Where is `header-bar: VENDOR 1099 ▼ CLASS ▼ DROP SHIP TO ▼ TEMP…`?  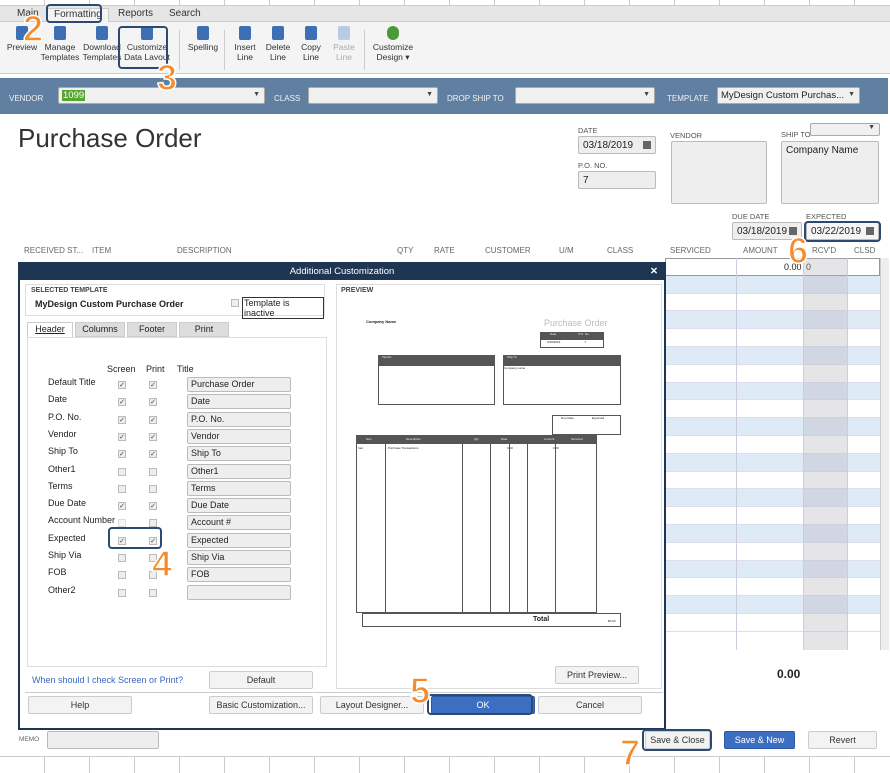
header-bar: VENDOR 1099 ▼ CLASS ▼ DROP SHIP TO ▼ TEMP… is located at coordinates (444, 96).